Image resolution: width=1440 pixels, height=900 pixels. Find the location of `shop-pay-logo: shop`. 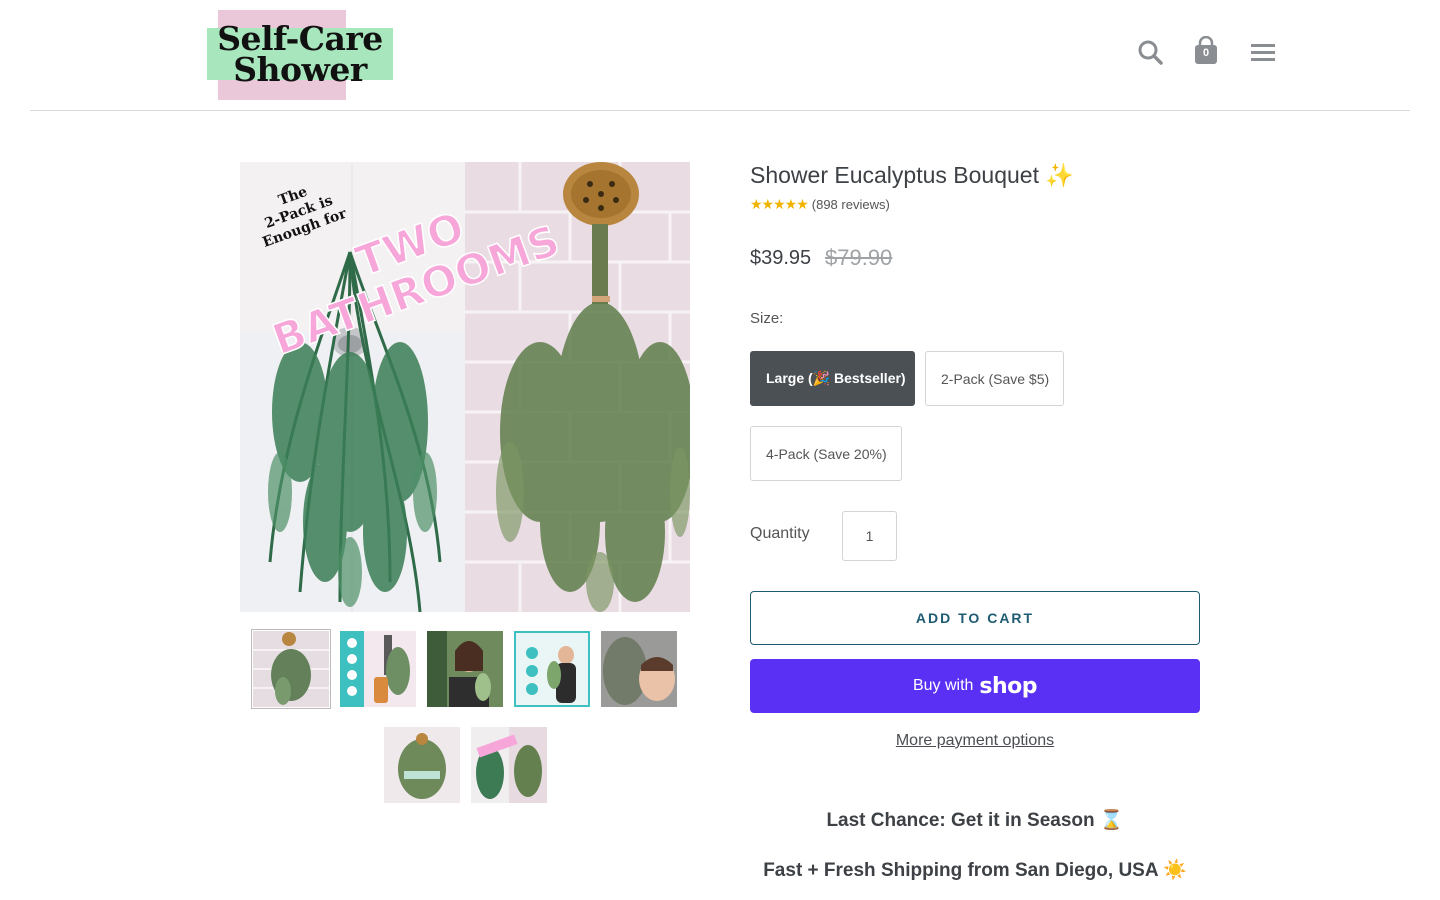

shop-pay-logo: shop is located at coordinates (1008, 686).